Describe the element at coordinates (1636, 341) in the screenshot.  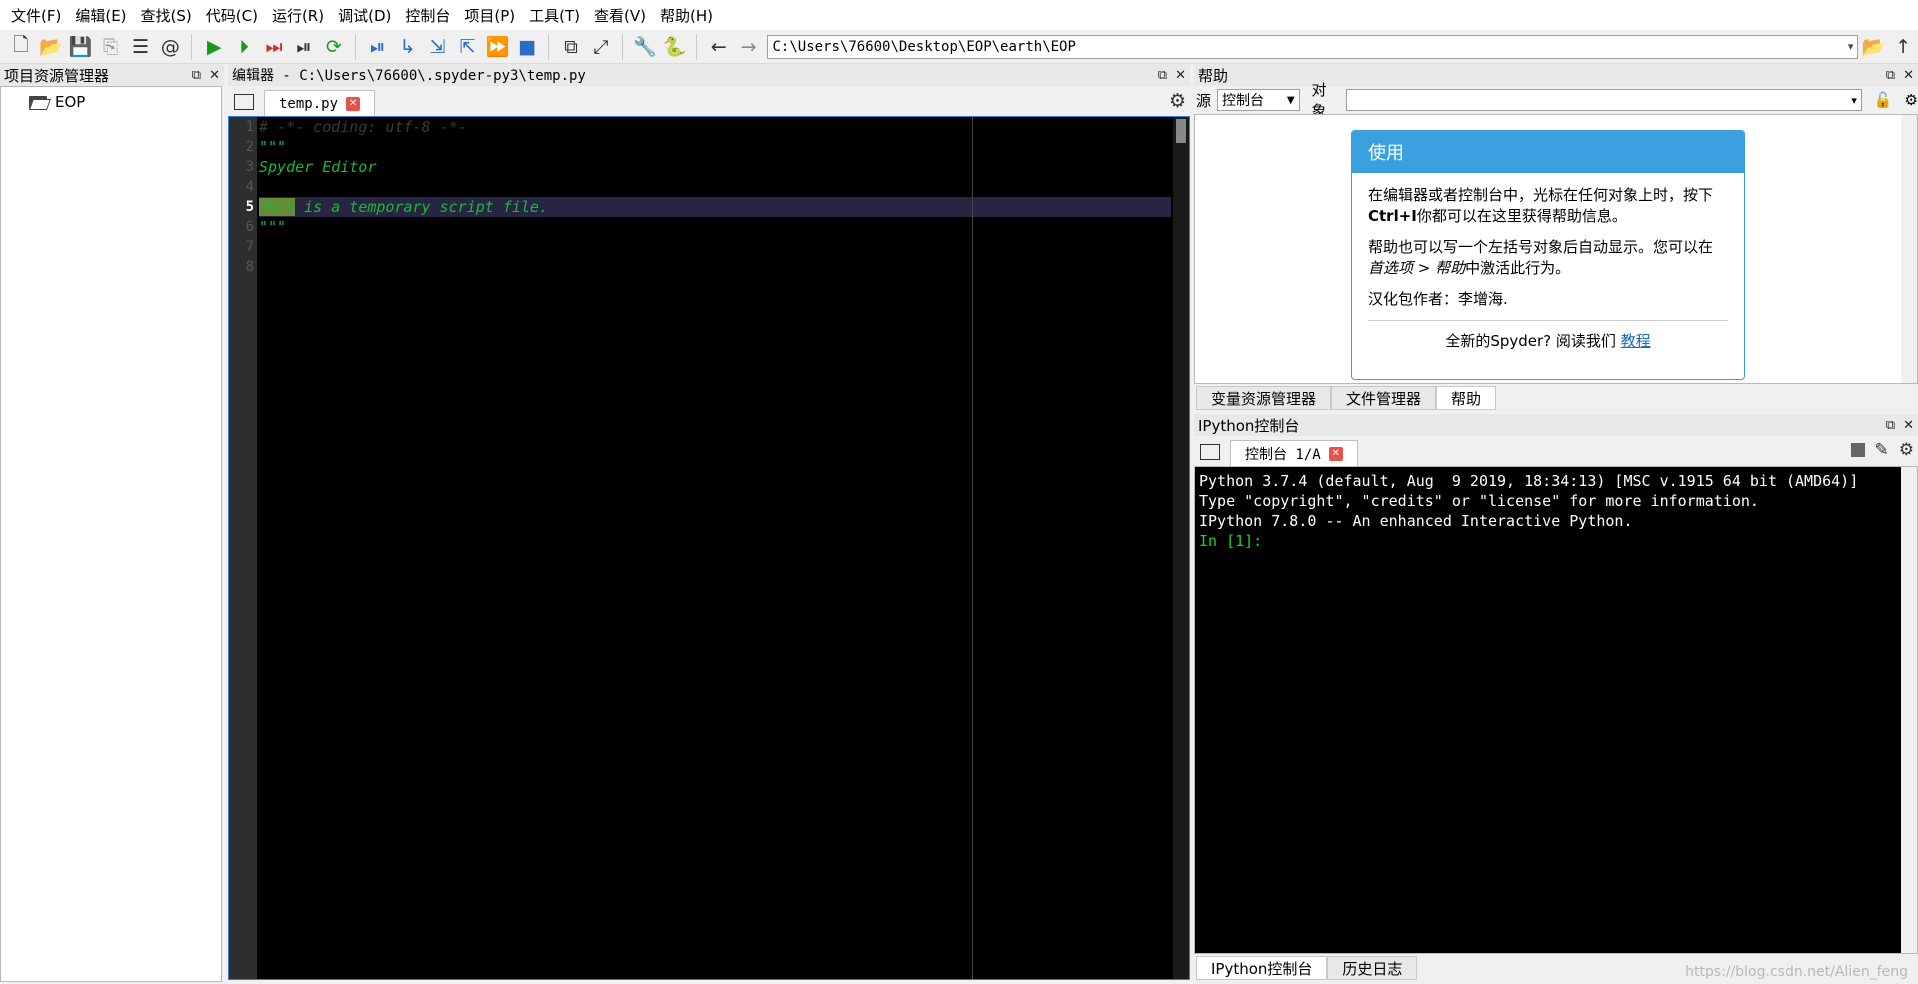
I see `tutorial-link: 教程` at that location.